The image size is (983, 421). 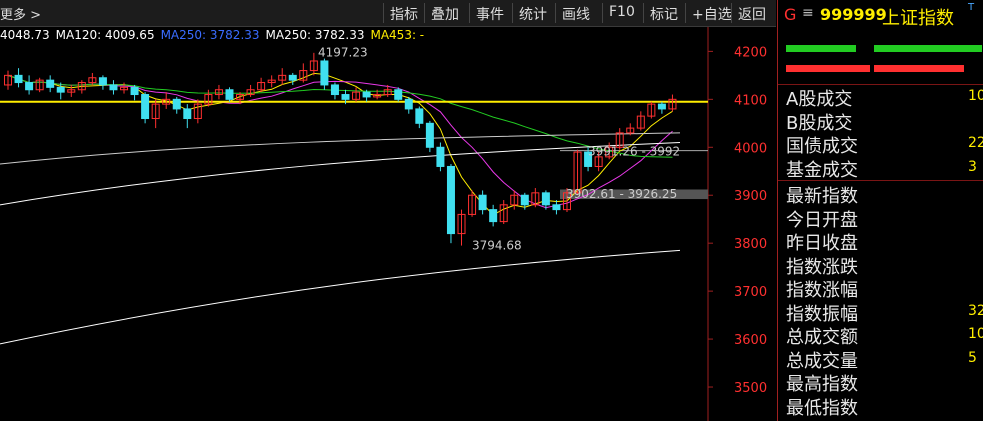 I want to click on y-tick-label: 4200, so click(x=750, y=52).